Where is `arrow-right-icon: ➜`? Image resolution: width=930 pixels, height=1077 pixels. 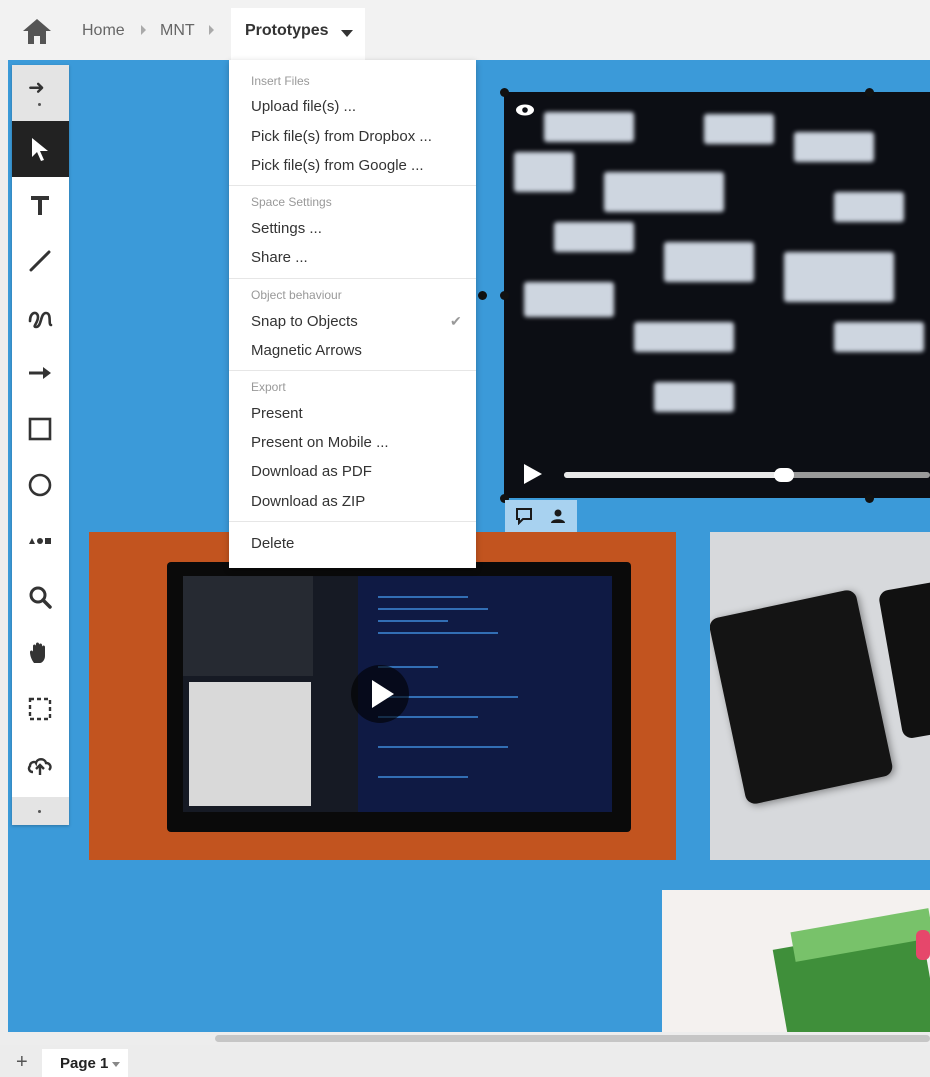 arrow-right-icon: ➜ is located at coordinates (36, 88).